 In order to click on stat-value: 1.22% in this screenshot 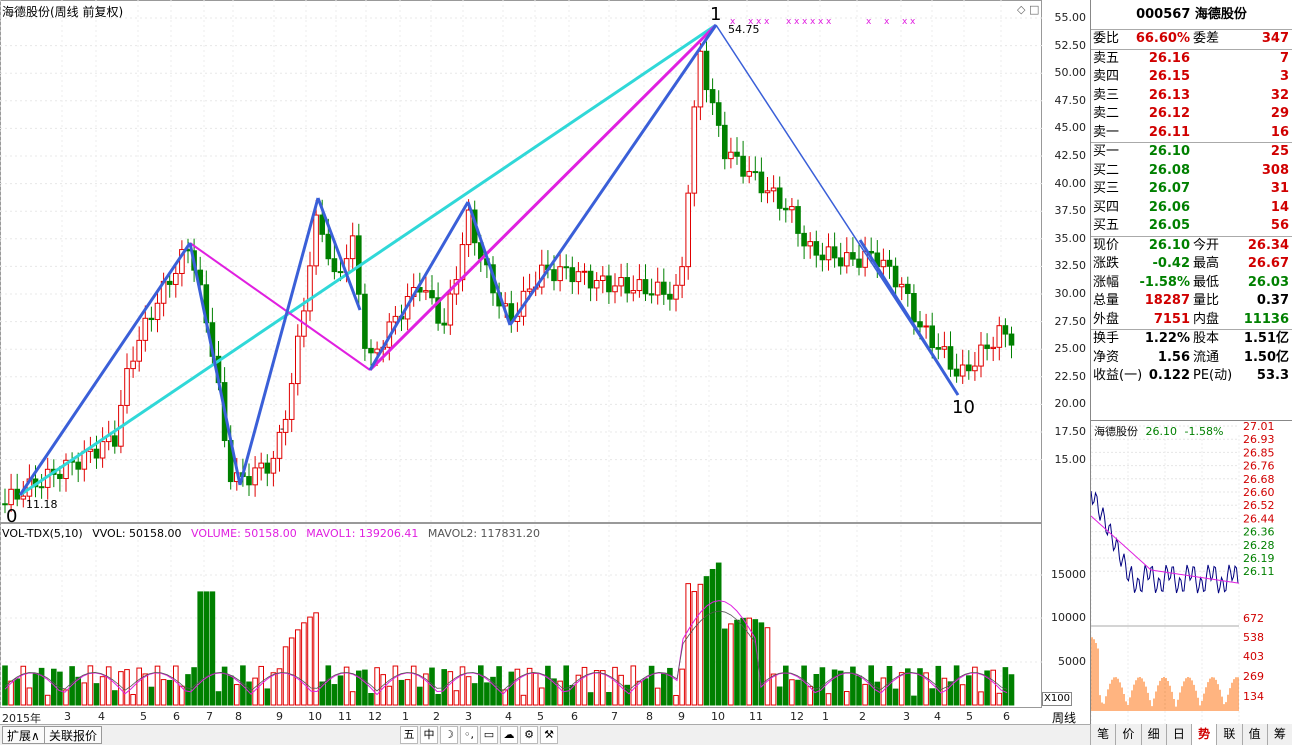, I will do `click(1167, 338)`.